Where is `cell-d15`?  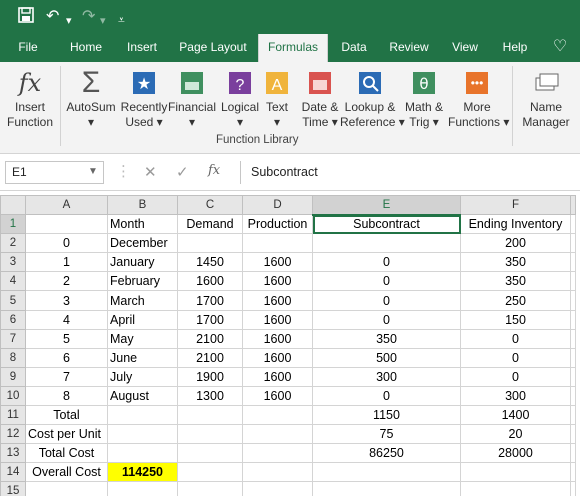
cell-d15 is located at coordinates (277, 488).